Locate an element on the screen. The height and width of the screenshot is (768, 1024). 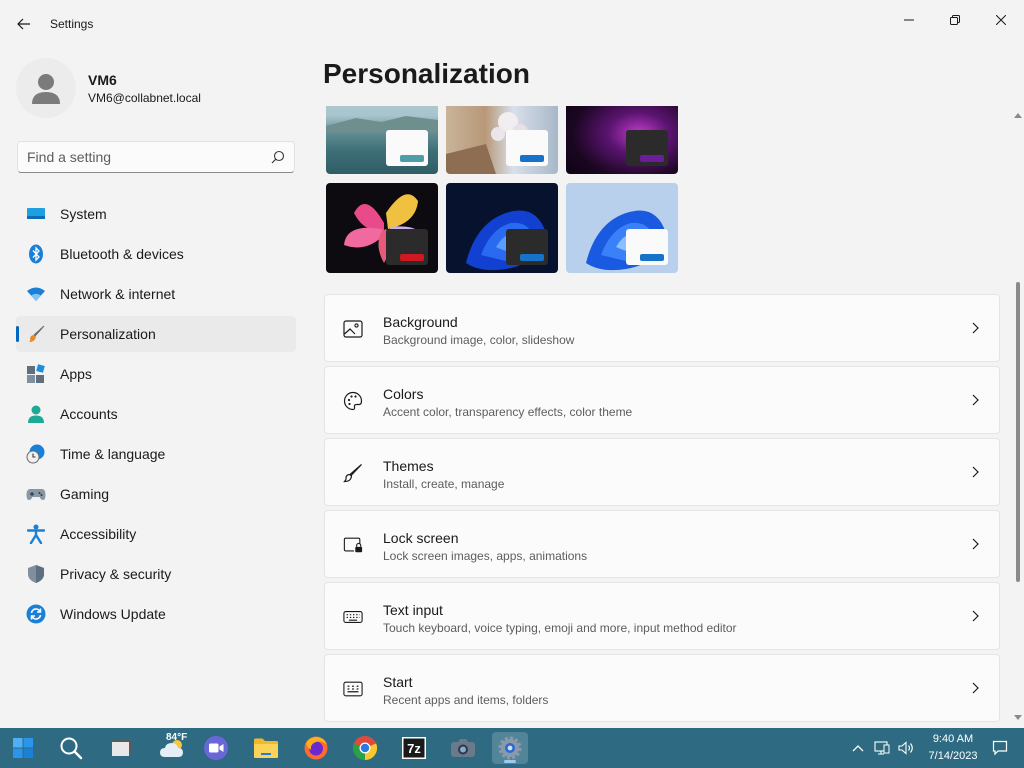
task-view-button is located at coordinates (122, 748).